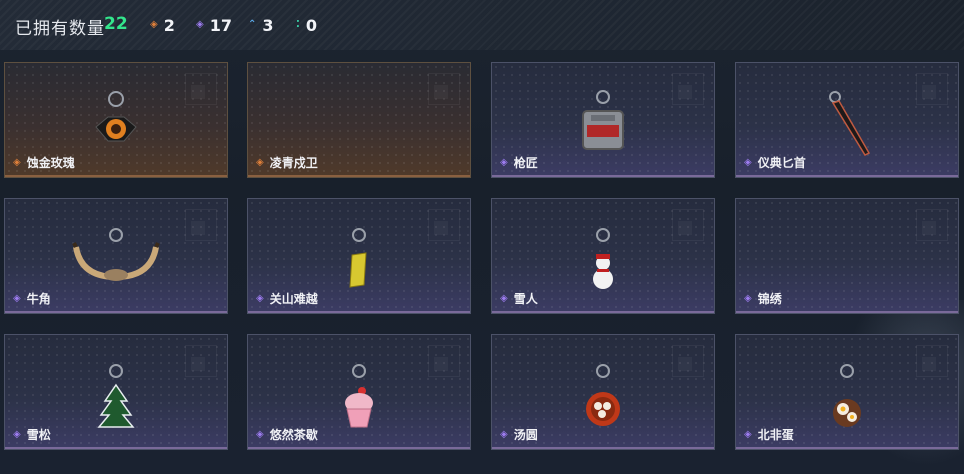 The height and width of the screenshot is (474, 964). I want to click on blue-chevron-icon: ⌃, so click(252, 24).